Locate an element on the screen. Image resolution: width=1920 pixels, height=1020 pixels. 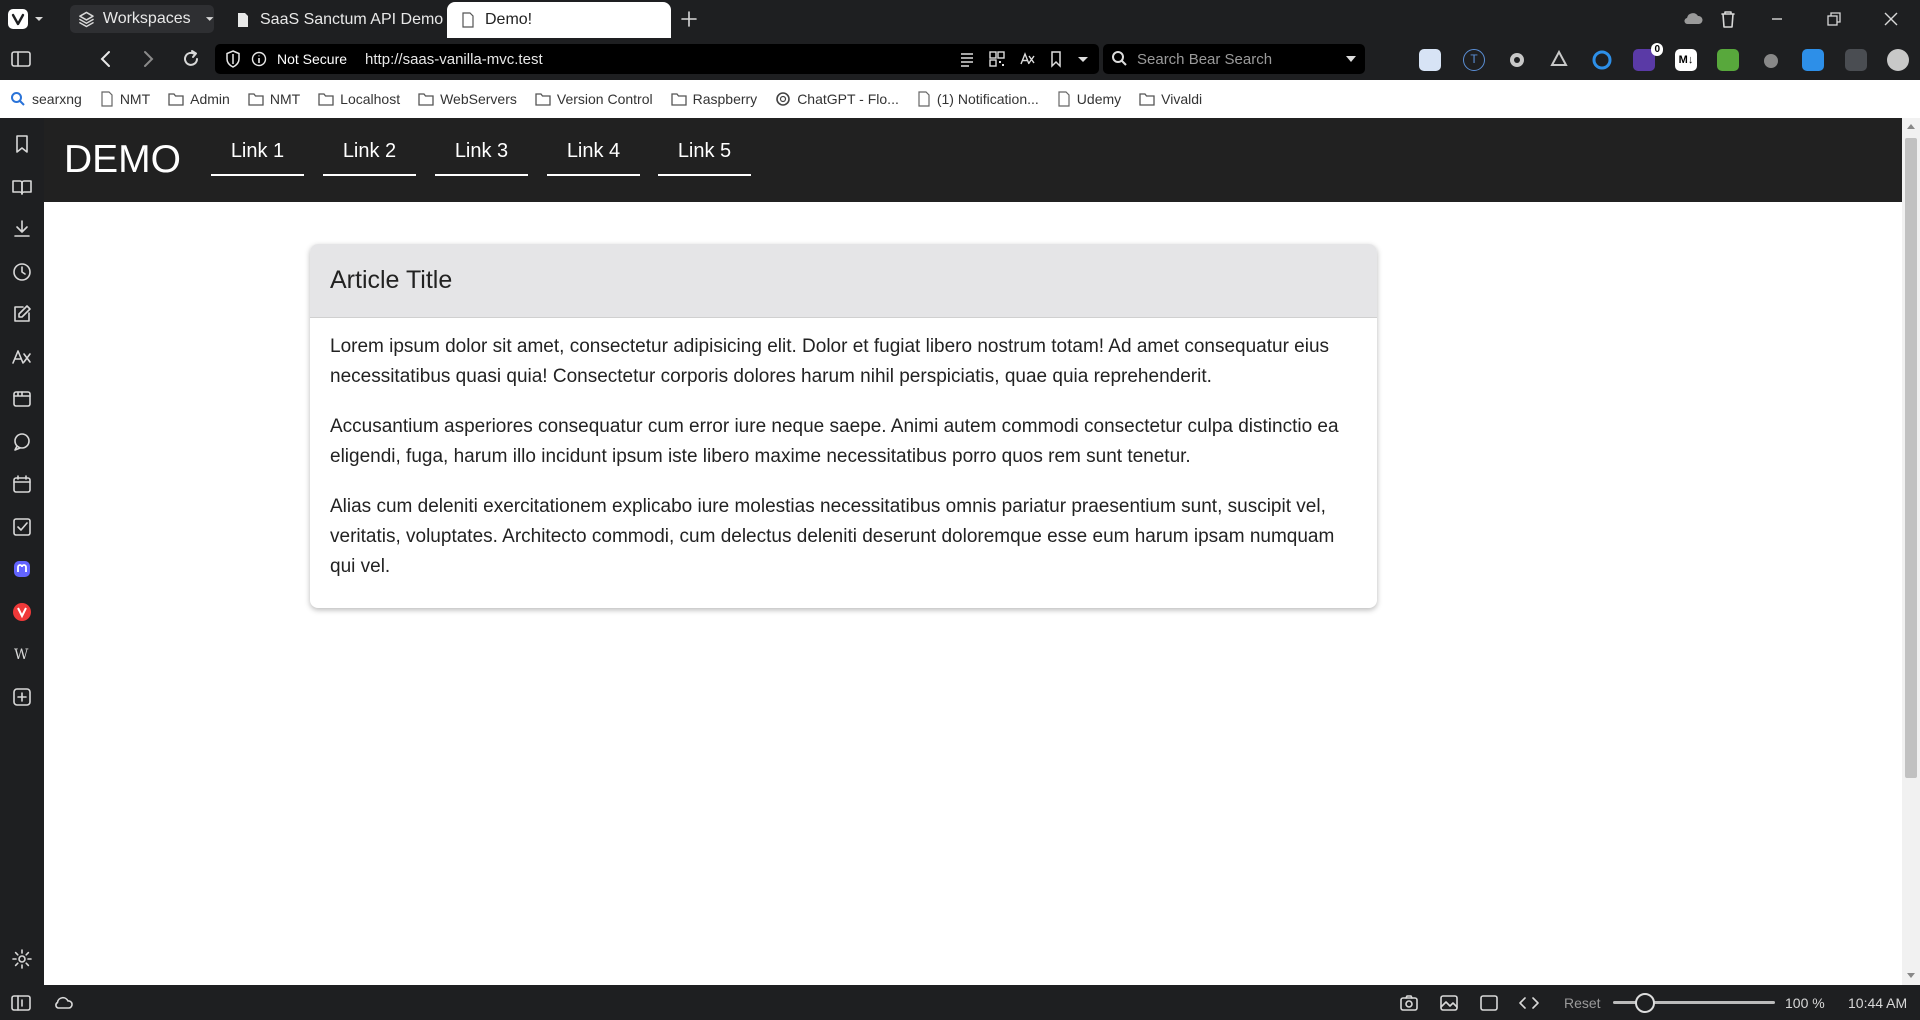
history-icon is located at coordinates (22, 272).